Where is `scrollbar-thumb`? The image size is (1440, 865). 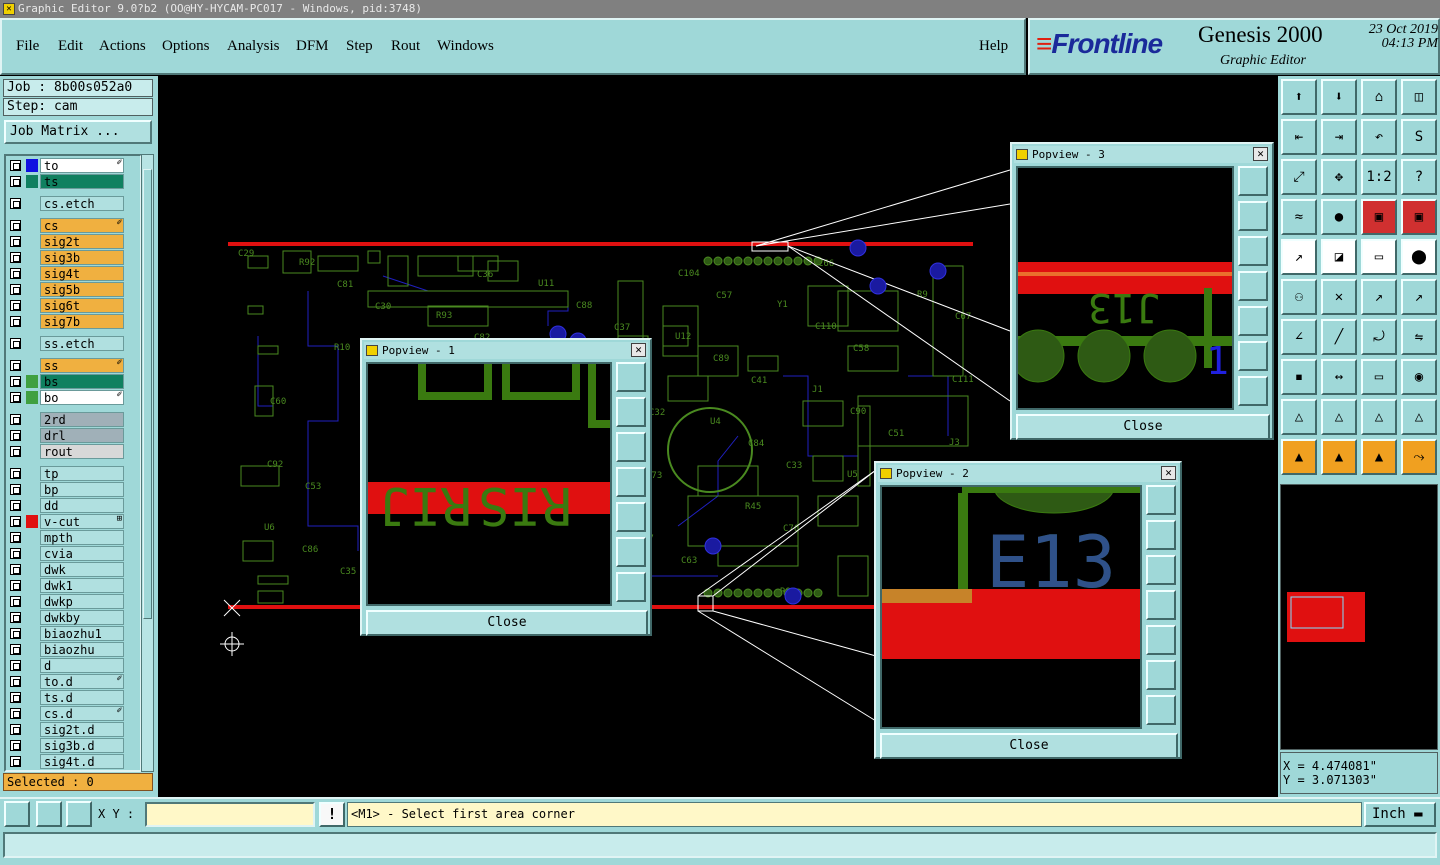
scrollbar-thumb is located at coordinates (147, 394).